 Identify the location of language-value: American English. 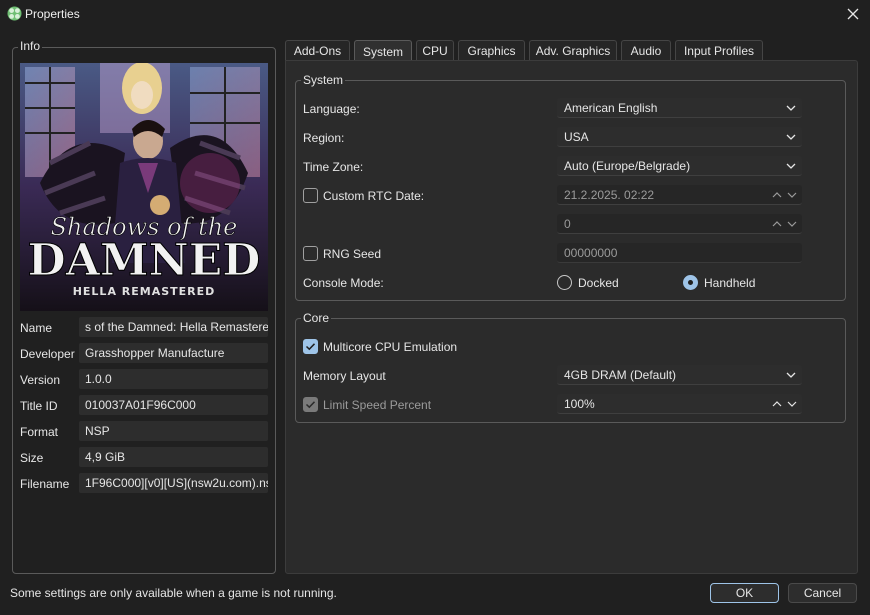
(611, 108).